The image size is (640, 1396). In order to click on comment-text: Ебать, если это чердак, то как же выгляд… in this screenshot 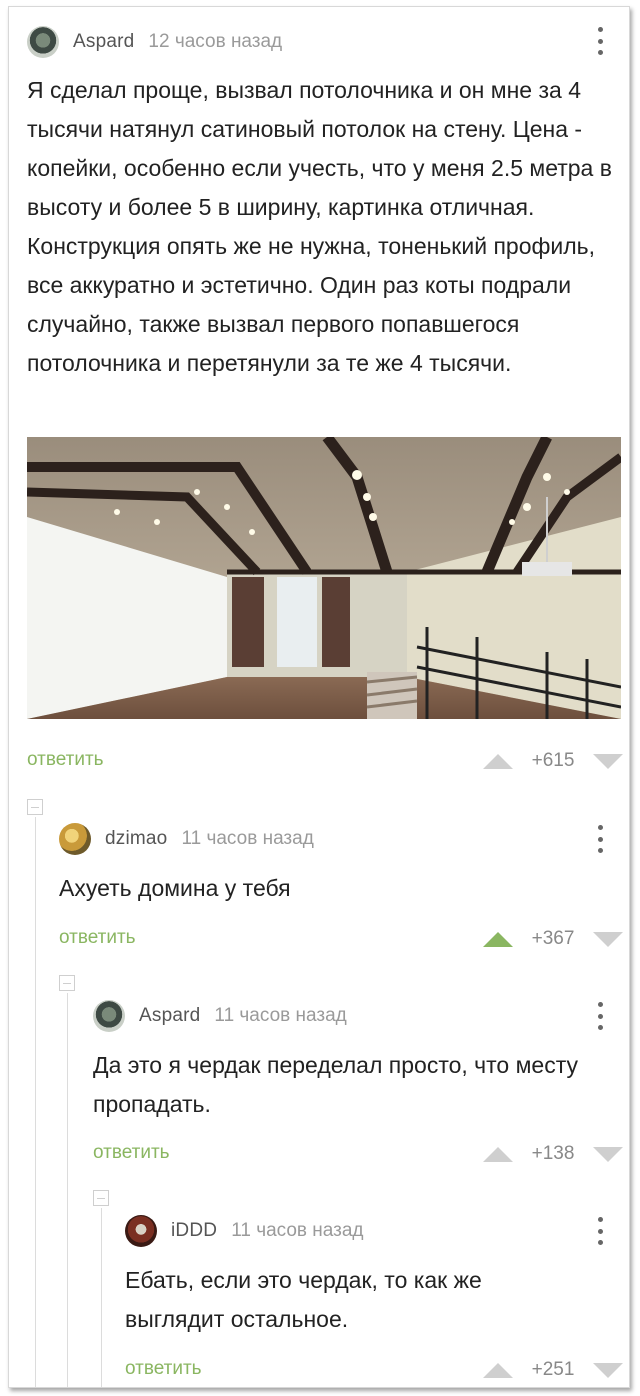, I will do `click(303, 1299)`.